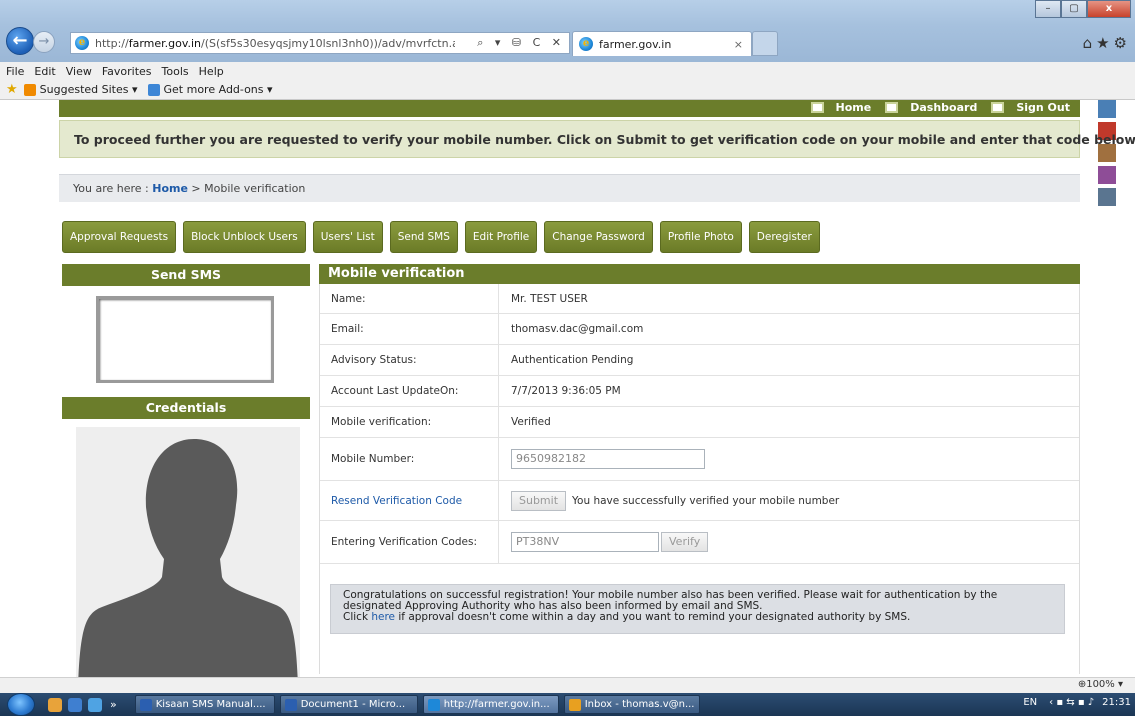  I want to click on chrome-icons: ⌂★⚙, so click(1107, 43).